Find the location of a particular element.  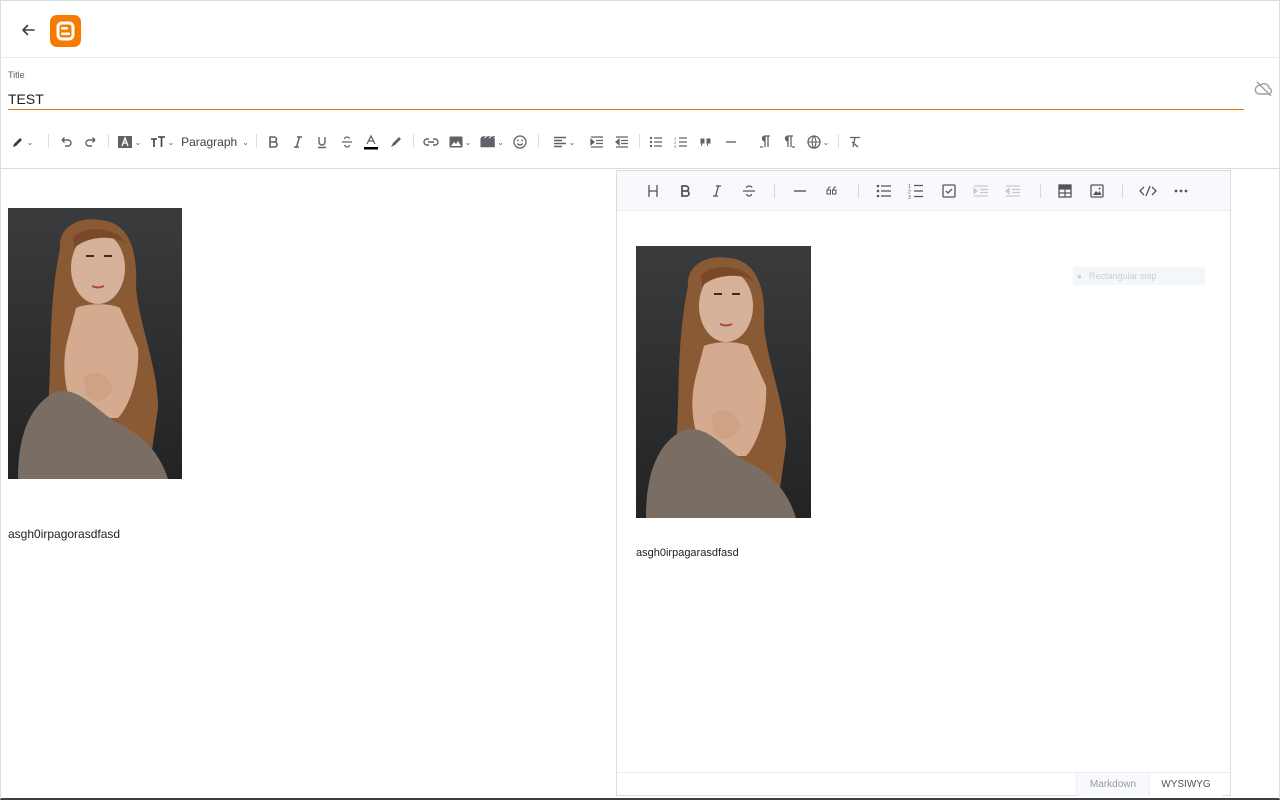

italic-icon is located at coordinates (717, 191).